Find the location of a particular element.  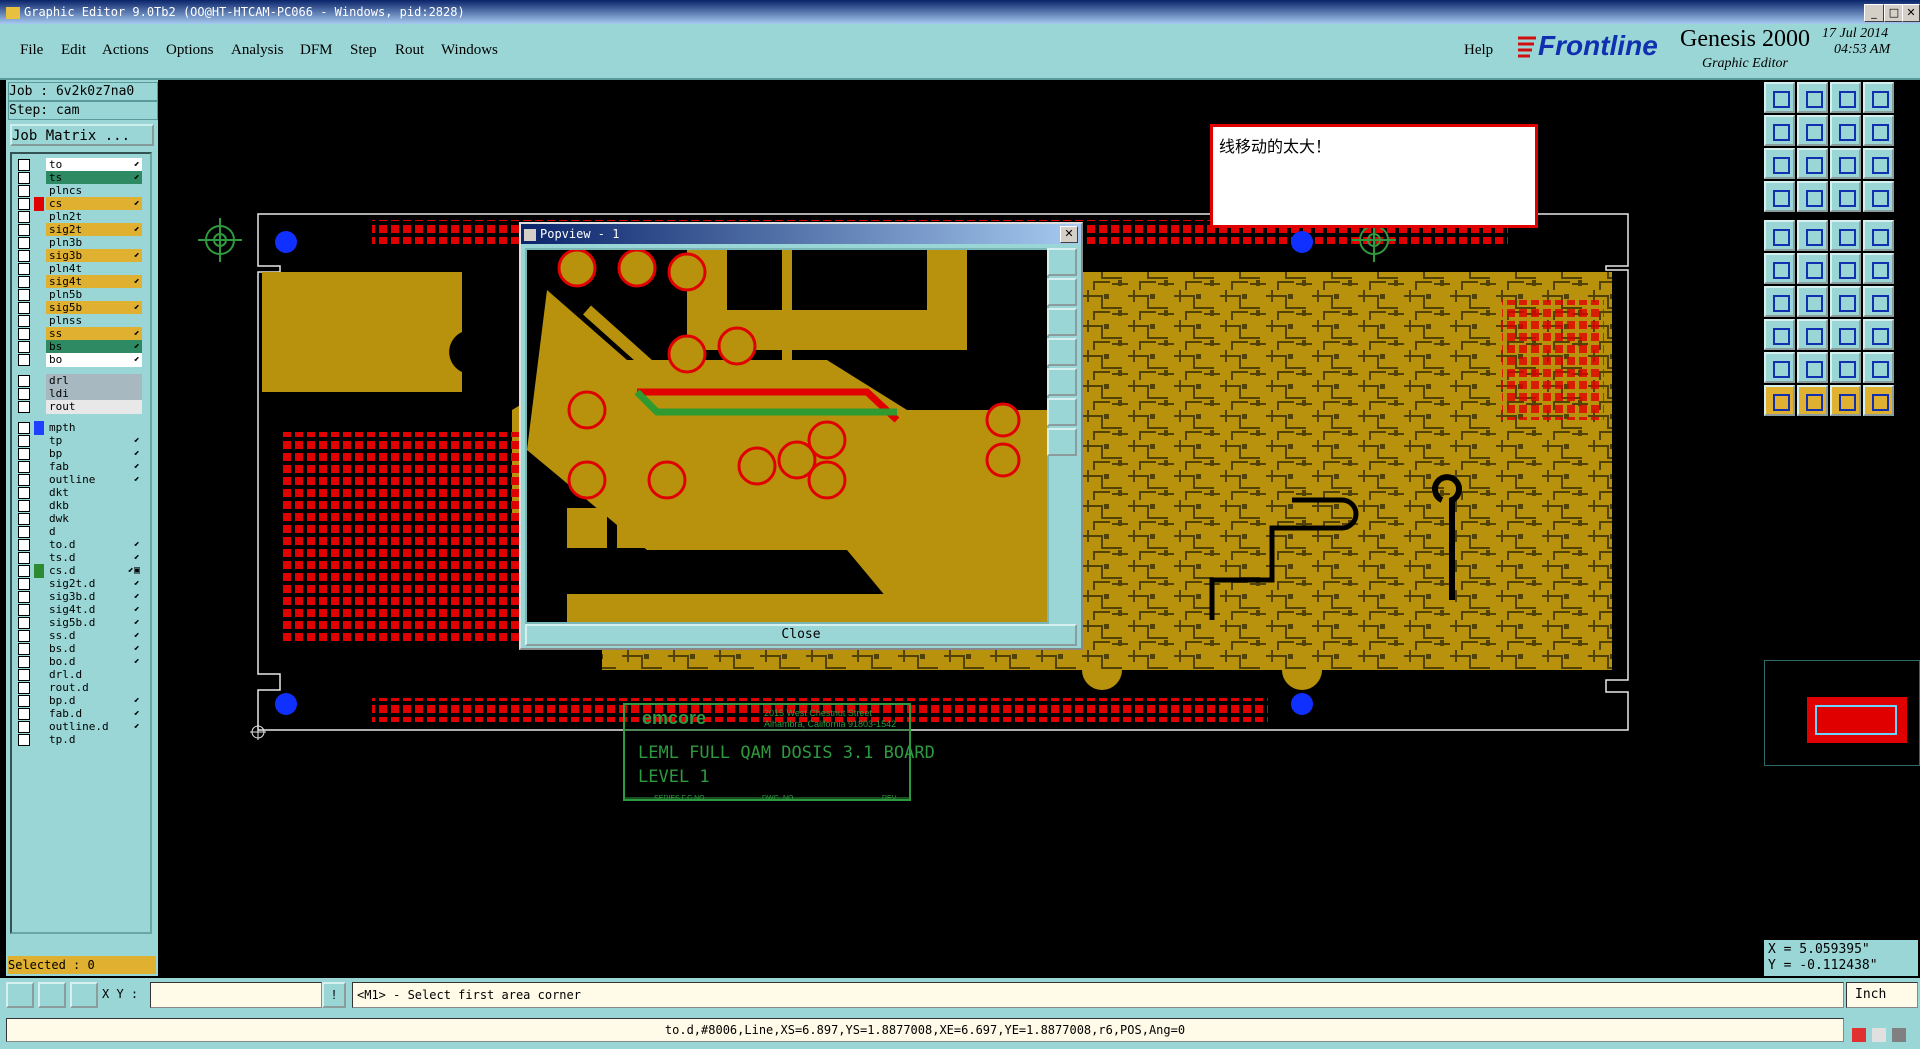

layer-name: to.d ⬋ is located at coordinates (94, 545).